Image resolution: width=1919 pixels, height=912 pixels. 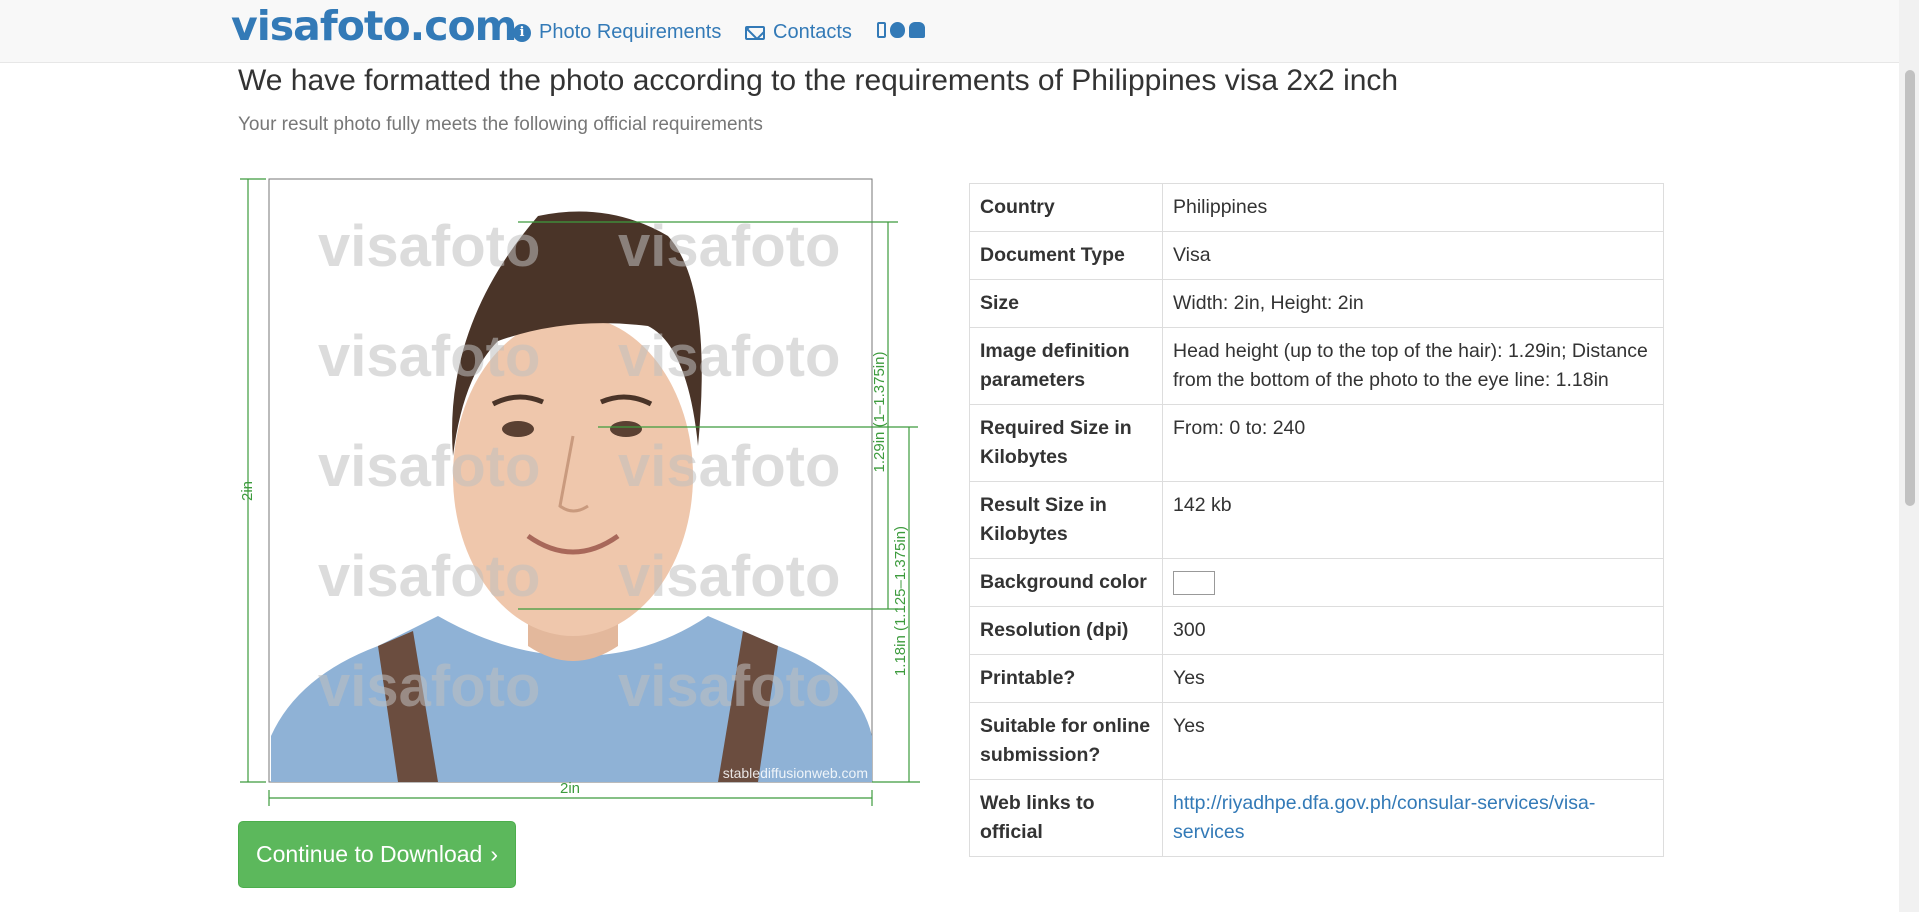 I want to click on table-key: Resolution (dpi), so click(x=1066, y=630).